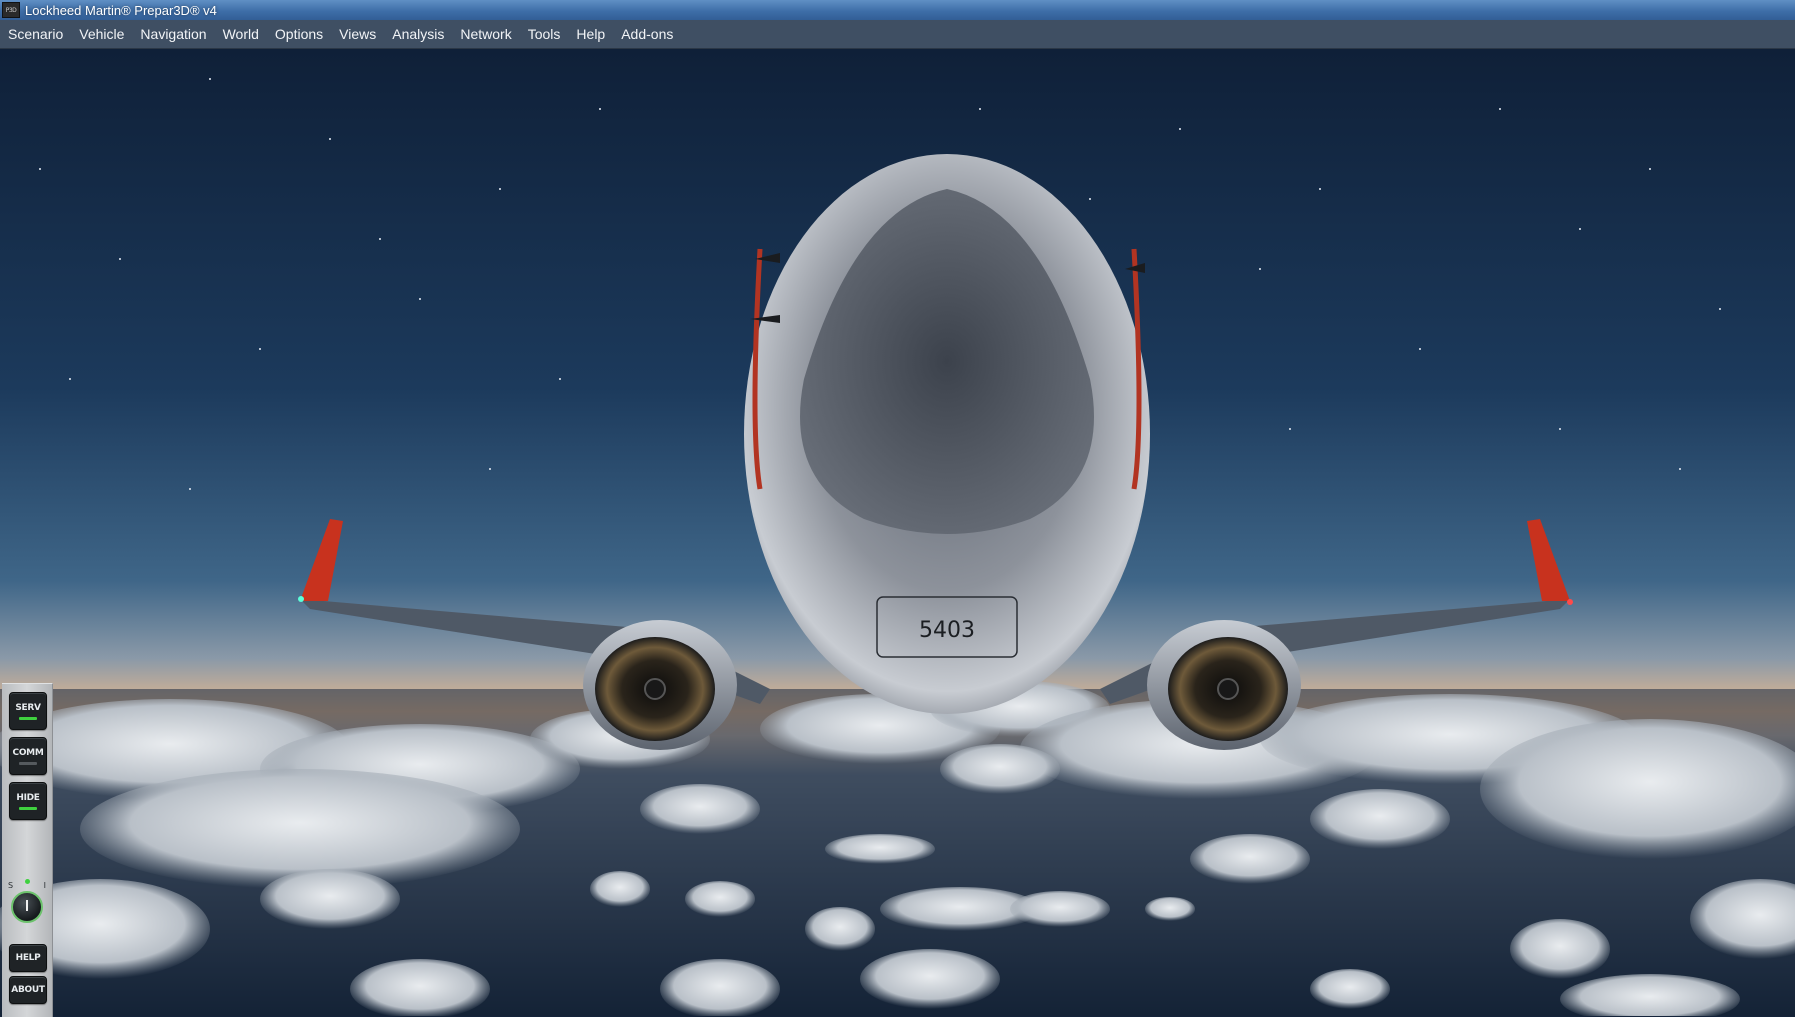 This screenshot has height=1017, width=1795. What do you see at coordinates (544, 34) in the screenshot?
I see `menu-tools: Tools` at bounding box center [544, 34].